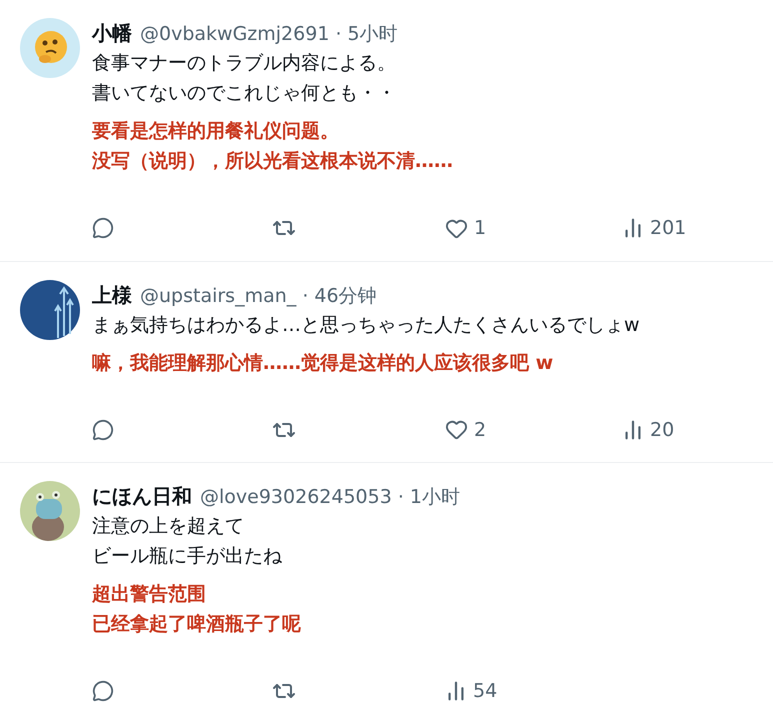 This screenshot has width=773, height=713. I want to click on post-meta: @0vbakwGzmj2691 · 5小时, so click(269, 34).